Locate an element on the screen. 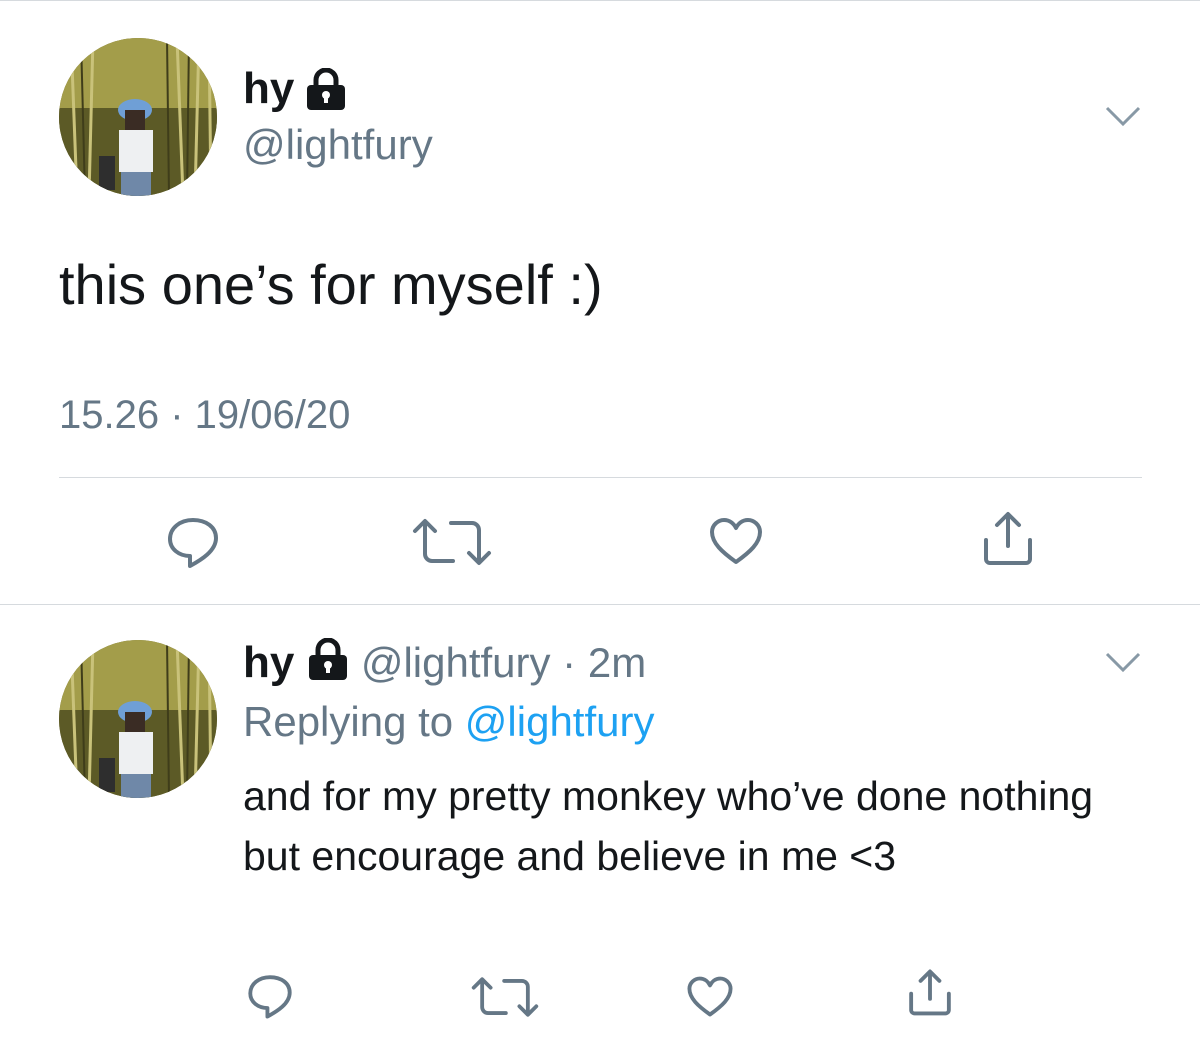  tweet-time: 15.26 is located at coordinates (109, 415).